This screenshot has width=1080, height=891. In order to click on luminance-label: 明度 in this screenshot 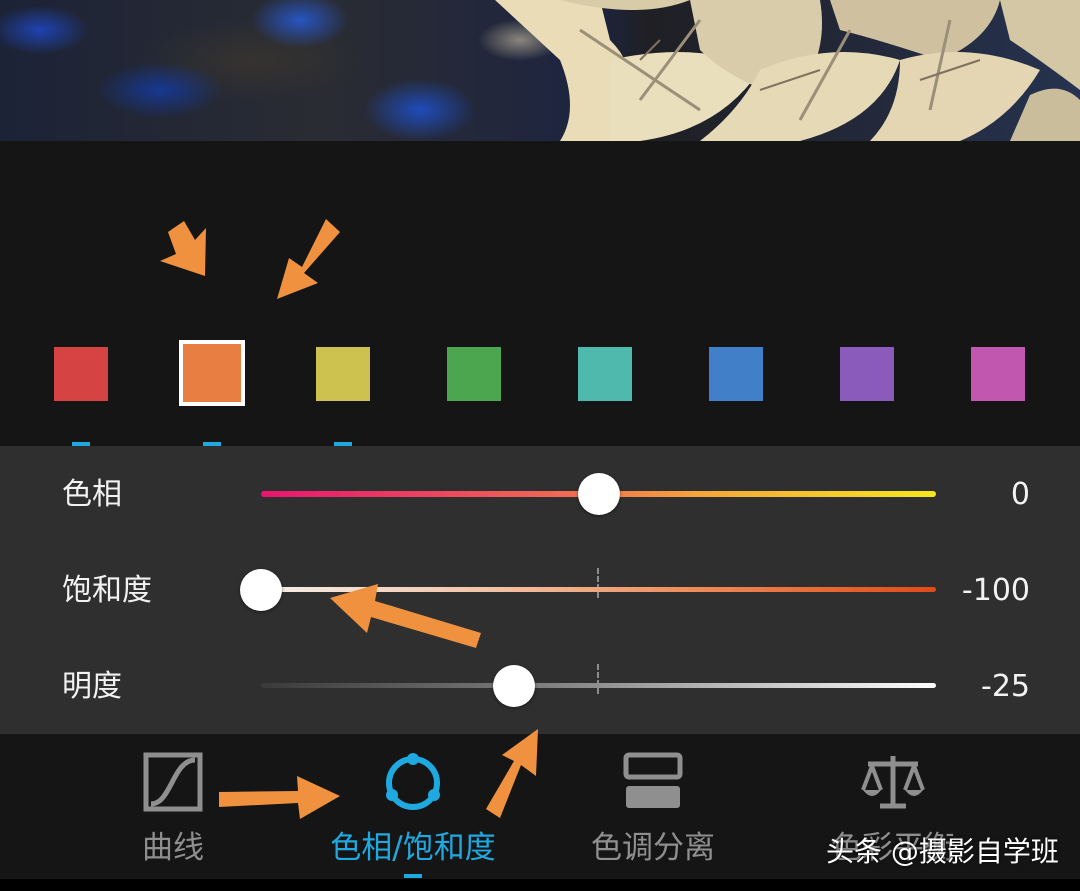, I will do `click(92, 686)`.